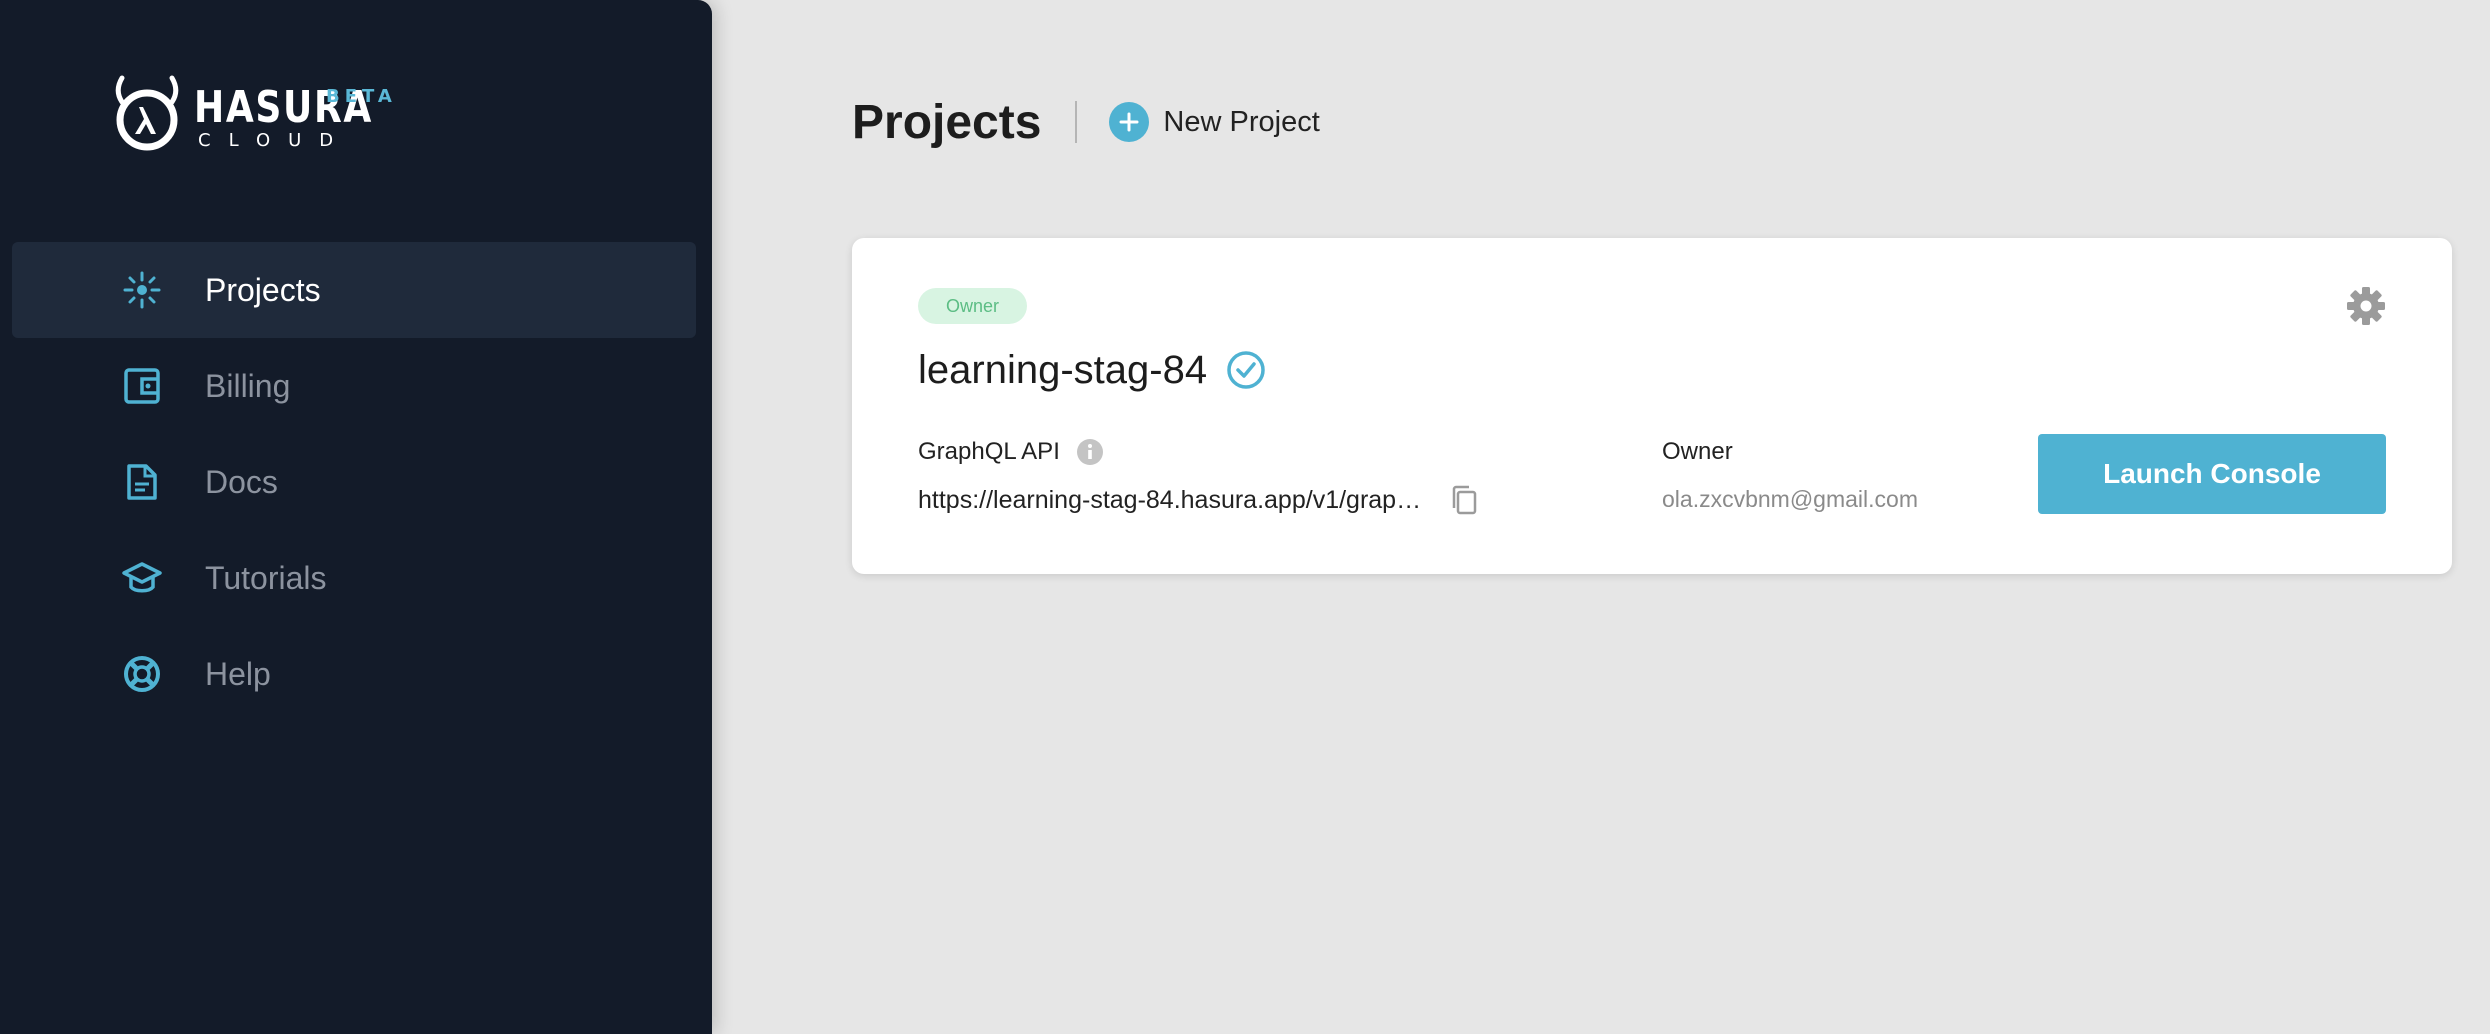  What do you see at coordinates (1464, 500) in the screenshot?
I see `copy-icon` at bounding box center [1464, 500].